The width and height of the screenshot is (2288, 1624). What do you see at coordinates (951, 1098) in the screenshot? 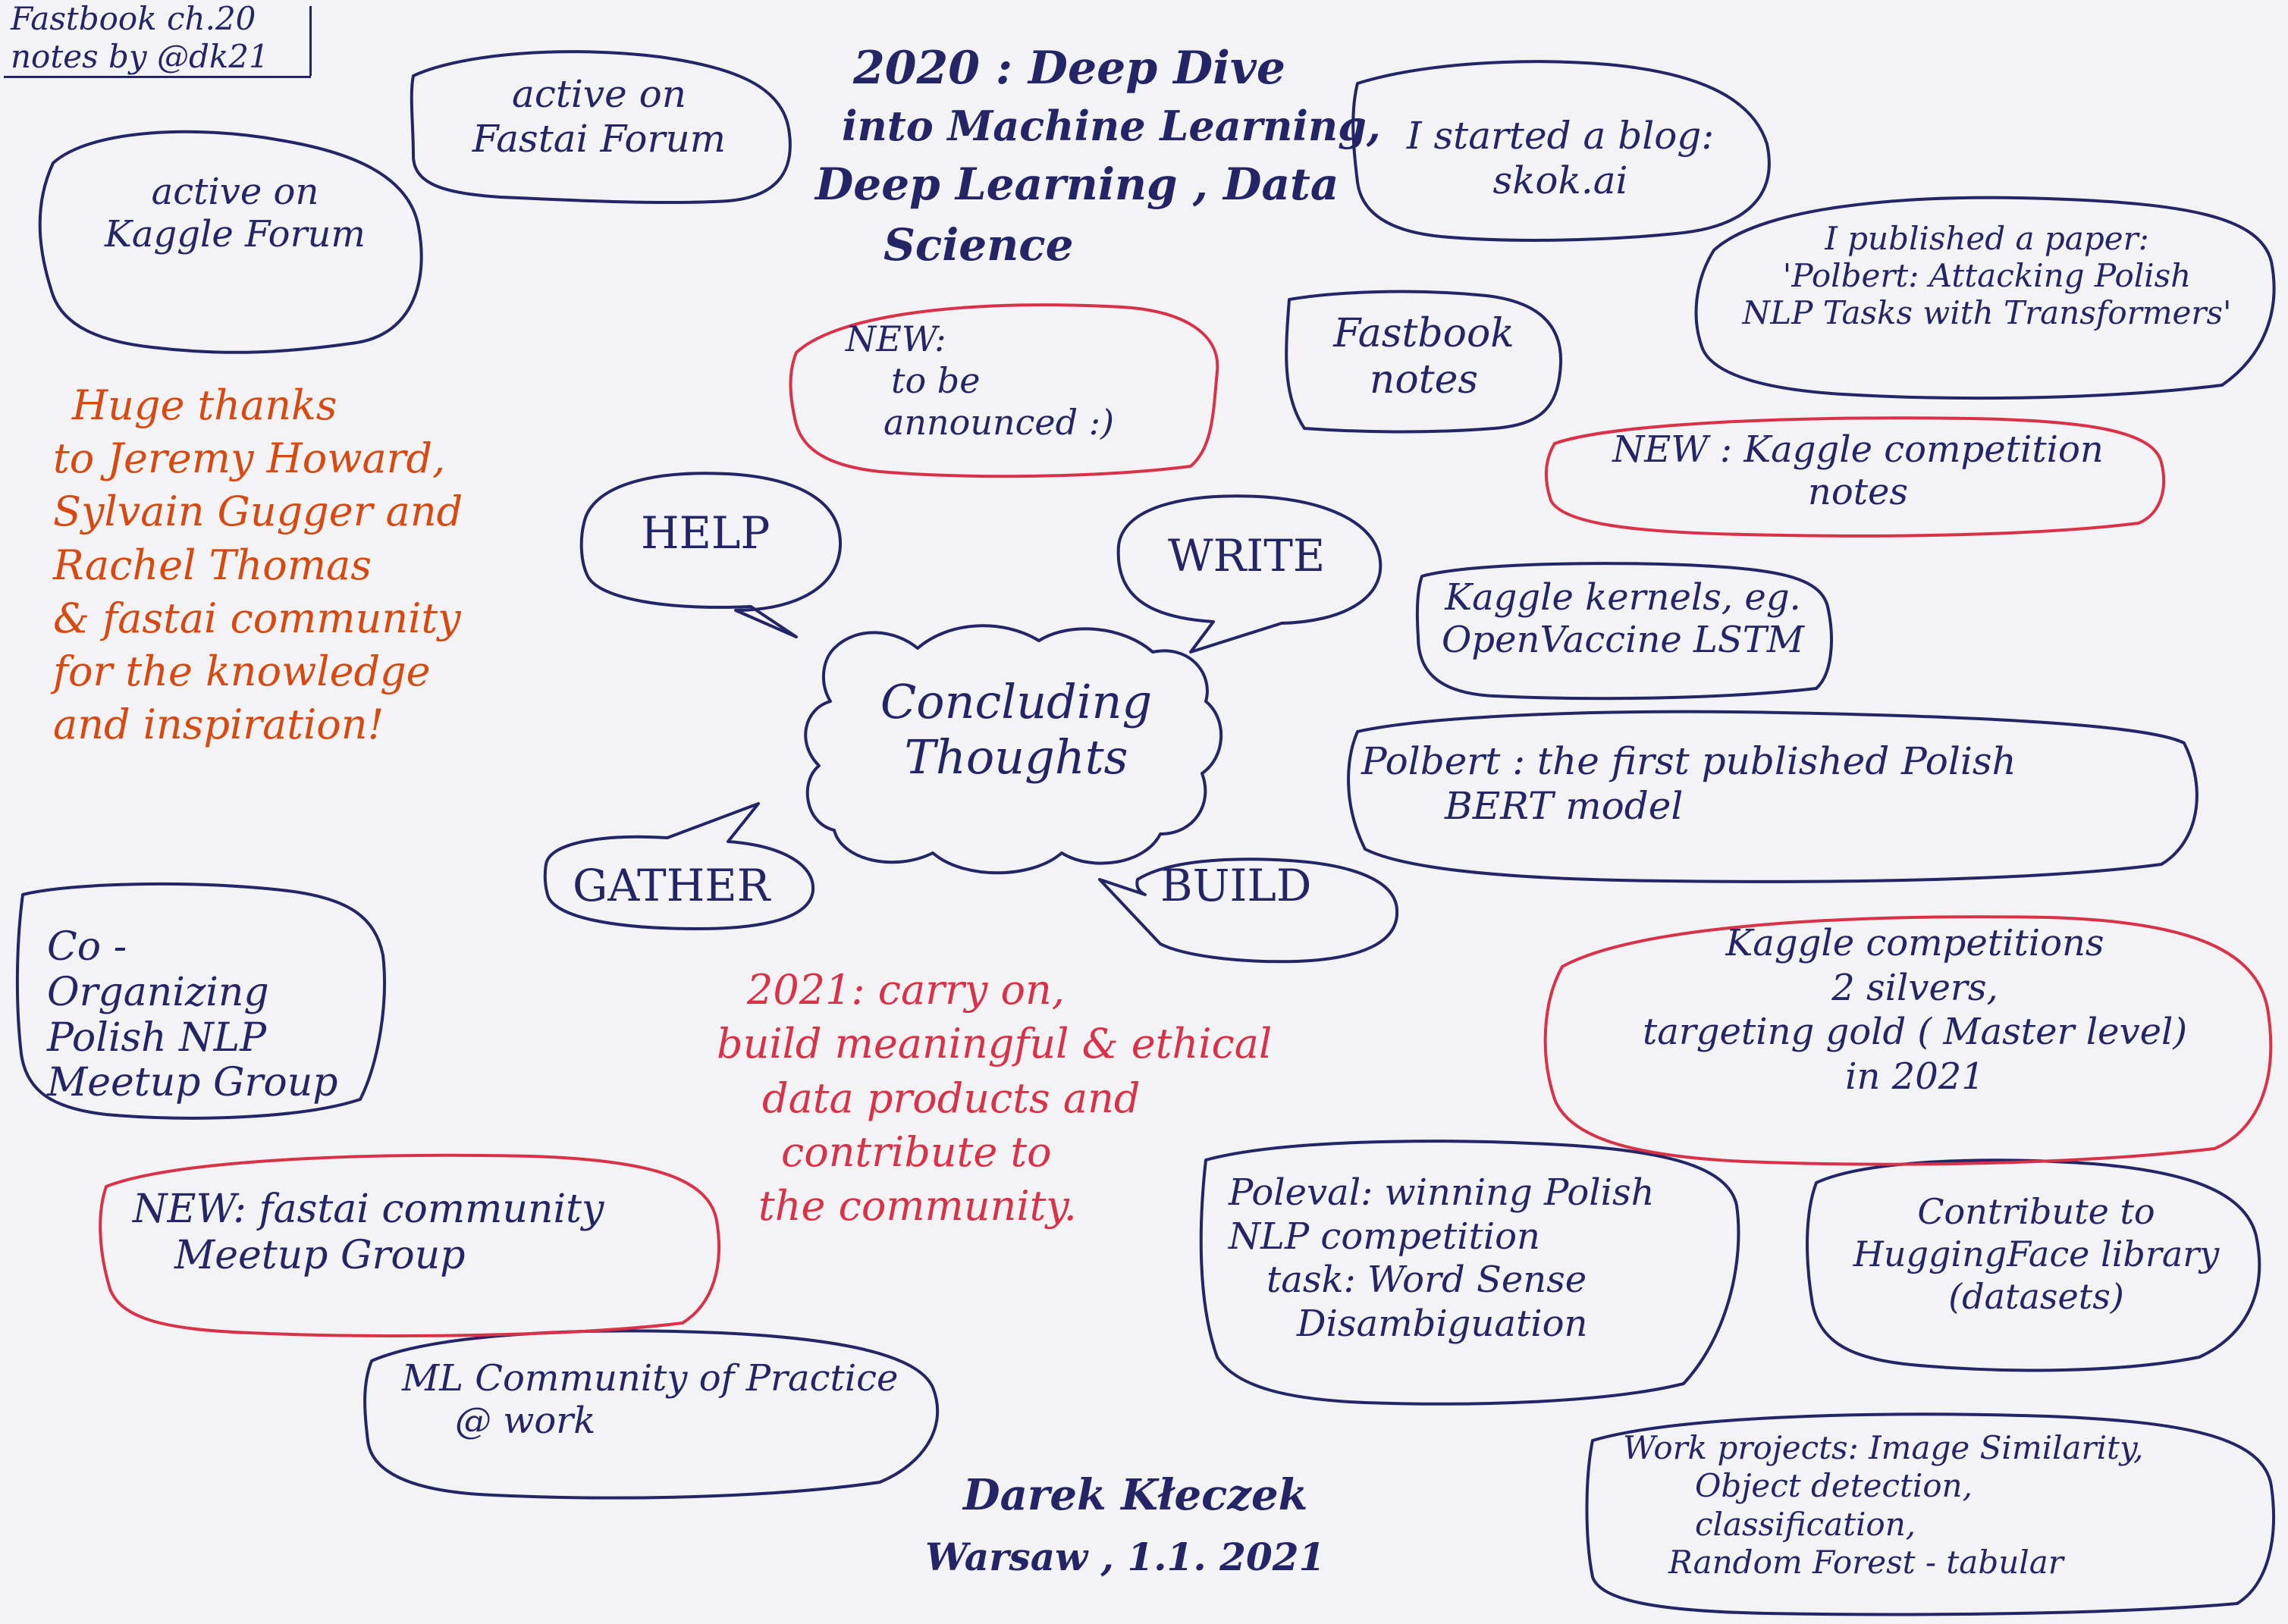
I see `plan-2021-line-3: data products and` at bounding box center [951, 1098].